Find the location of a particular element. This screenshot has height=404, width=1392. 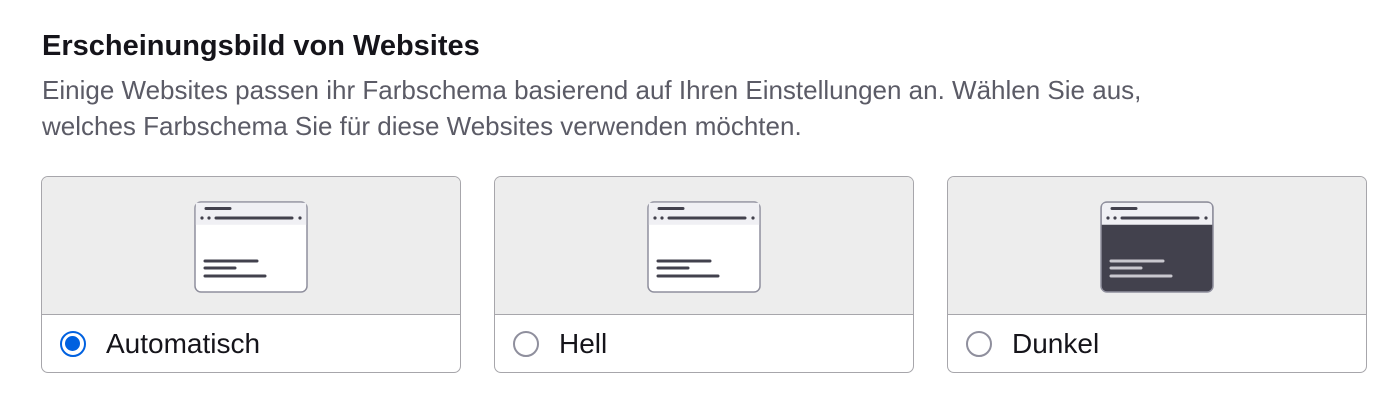

option-card-dark: Dunkel is located at coordinates (1157, 274).